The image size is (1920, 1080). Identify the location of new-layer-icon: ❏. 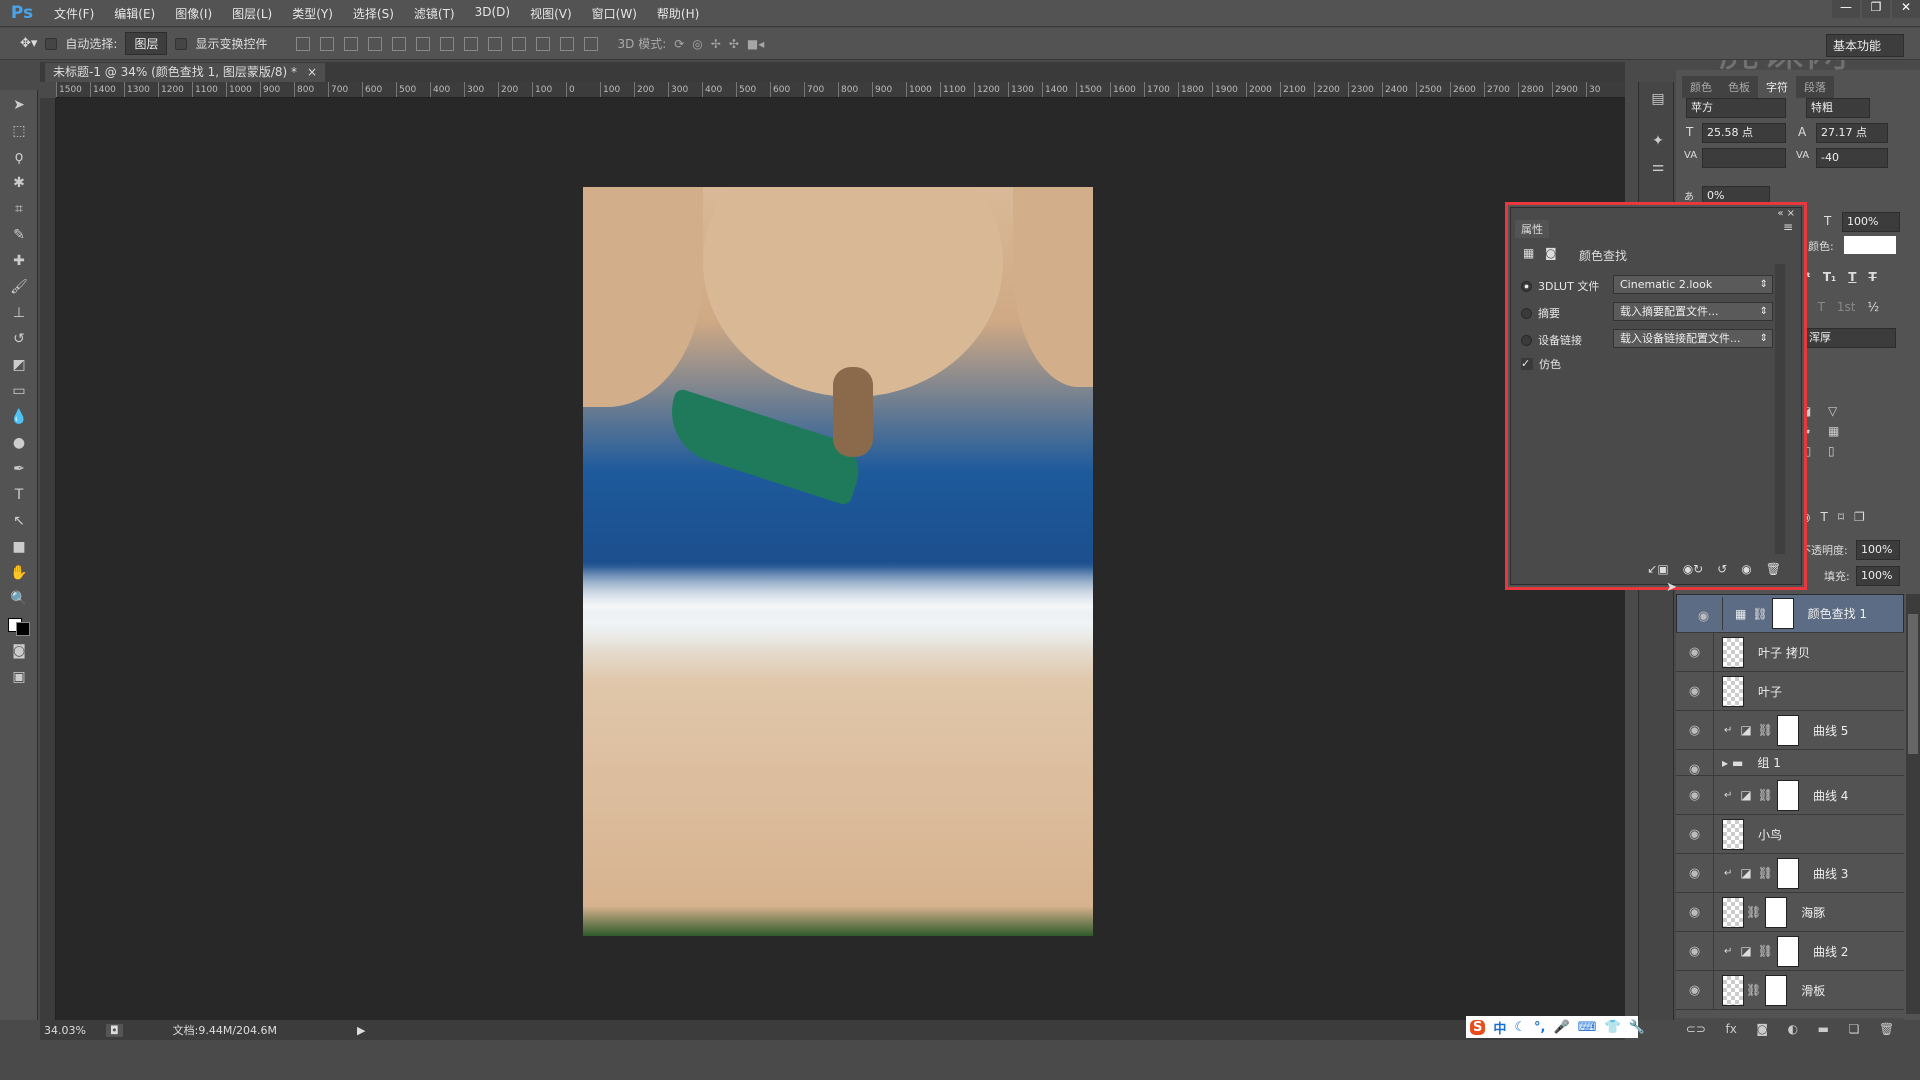
(1854, 1029).